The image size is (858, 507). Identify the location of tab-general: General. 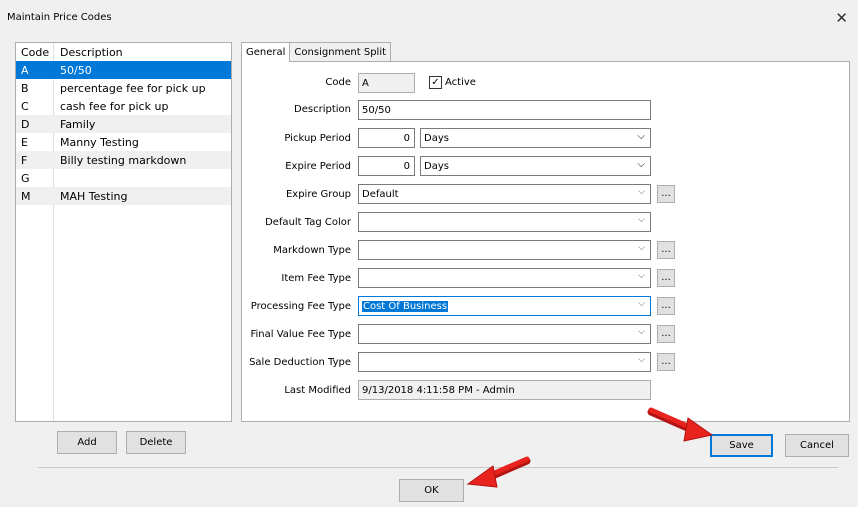
(266, 52).